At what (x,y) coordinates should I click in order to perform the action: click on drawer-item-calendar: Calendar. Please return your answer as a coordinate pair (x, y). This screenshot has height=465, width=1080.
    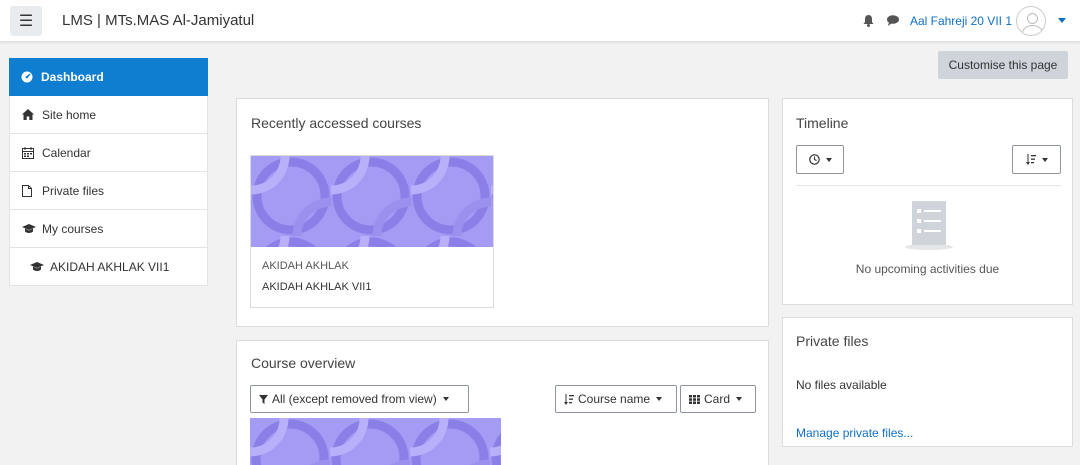
    Looking at the image, I should click on (108, 153).